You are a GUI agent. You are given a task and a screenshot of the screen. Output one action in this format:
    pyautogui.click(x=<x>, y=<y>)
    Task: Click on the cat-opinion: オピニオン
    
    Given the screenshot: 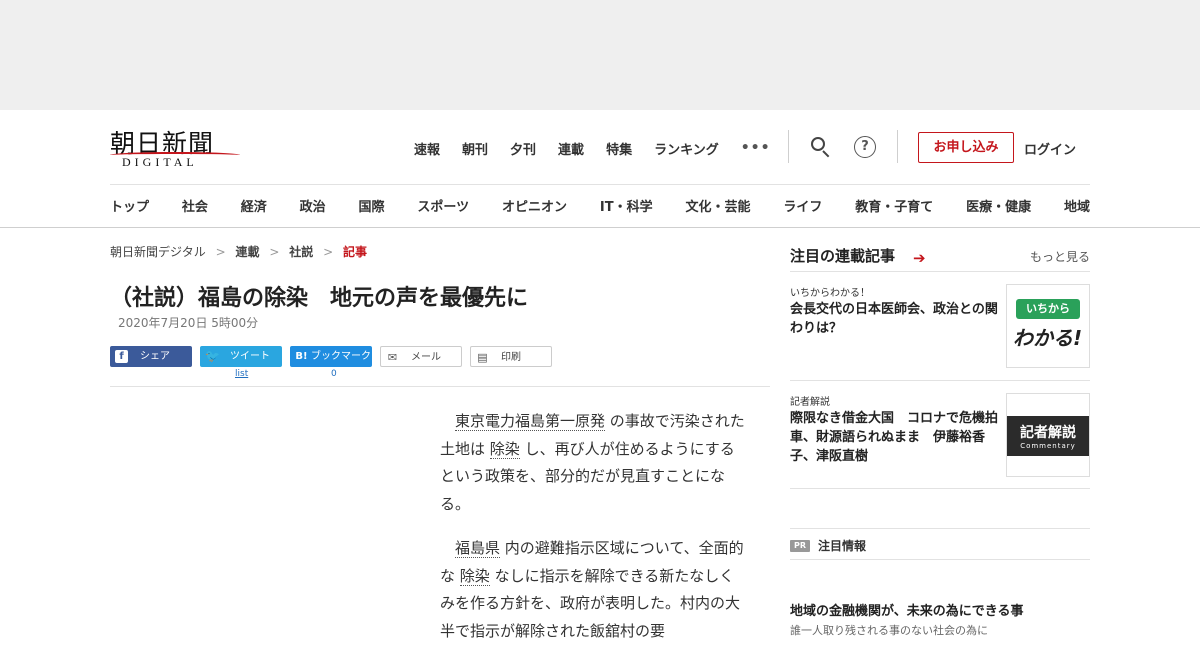 What is the action you would take?
    pyautogui.click(x=534, y=205)
    